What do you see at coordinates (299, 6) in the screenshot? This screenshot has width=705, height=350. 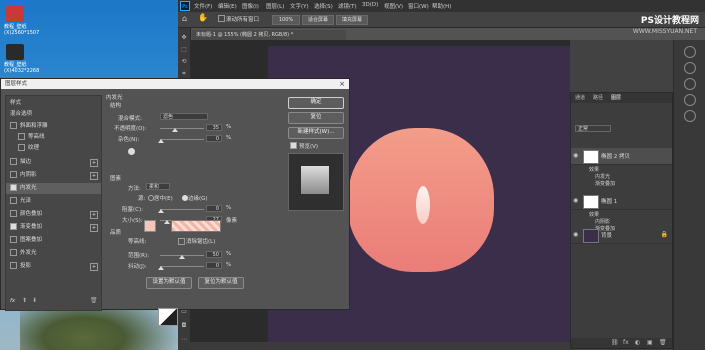 I see `menu-type: 文字(Y)` at bounding box center [299, 6].